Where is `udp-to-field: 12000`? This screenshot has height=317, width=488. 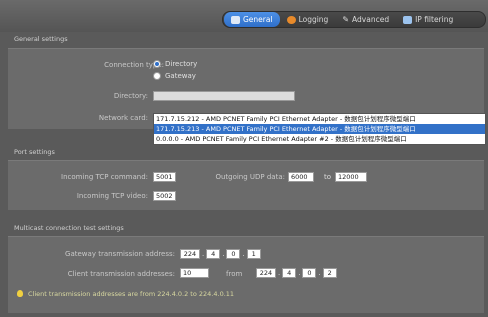 udp-to-field: 12000 is located at coordinates (351, 177).